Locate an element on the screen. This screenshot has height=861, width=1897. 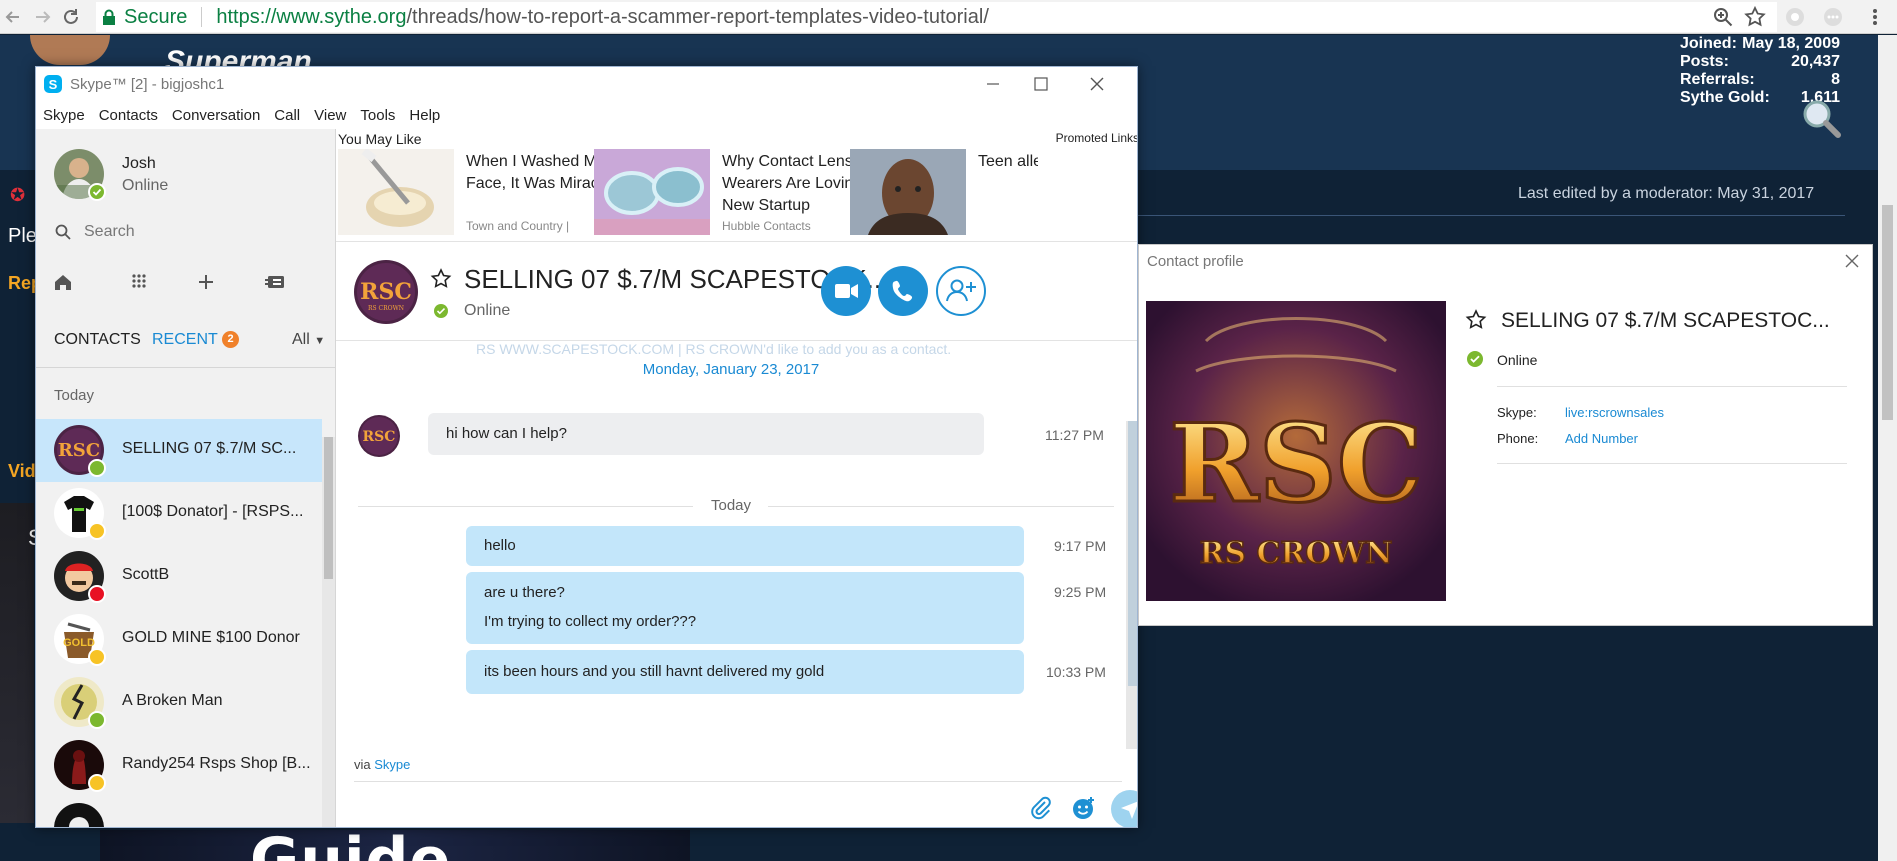
maximize-icon is located at coordinates (1041, 84).